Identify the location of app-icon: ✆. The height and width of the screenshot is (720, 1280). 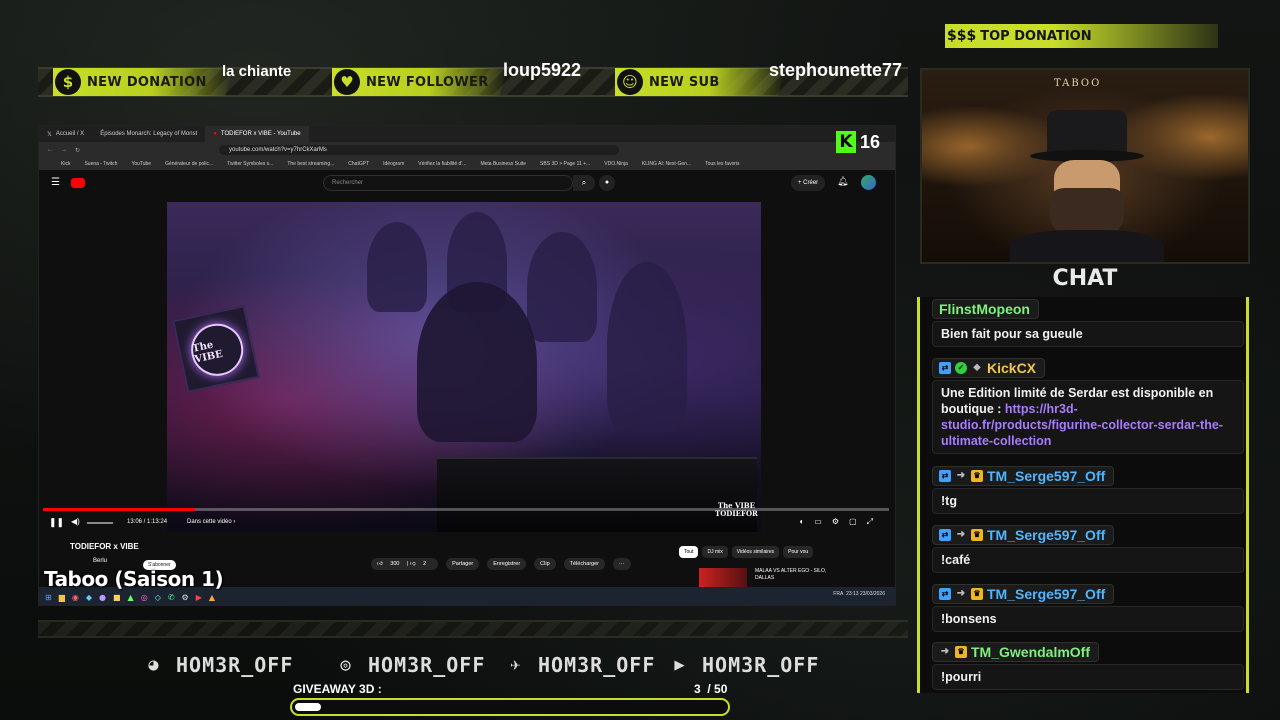
(171, 597).